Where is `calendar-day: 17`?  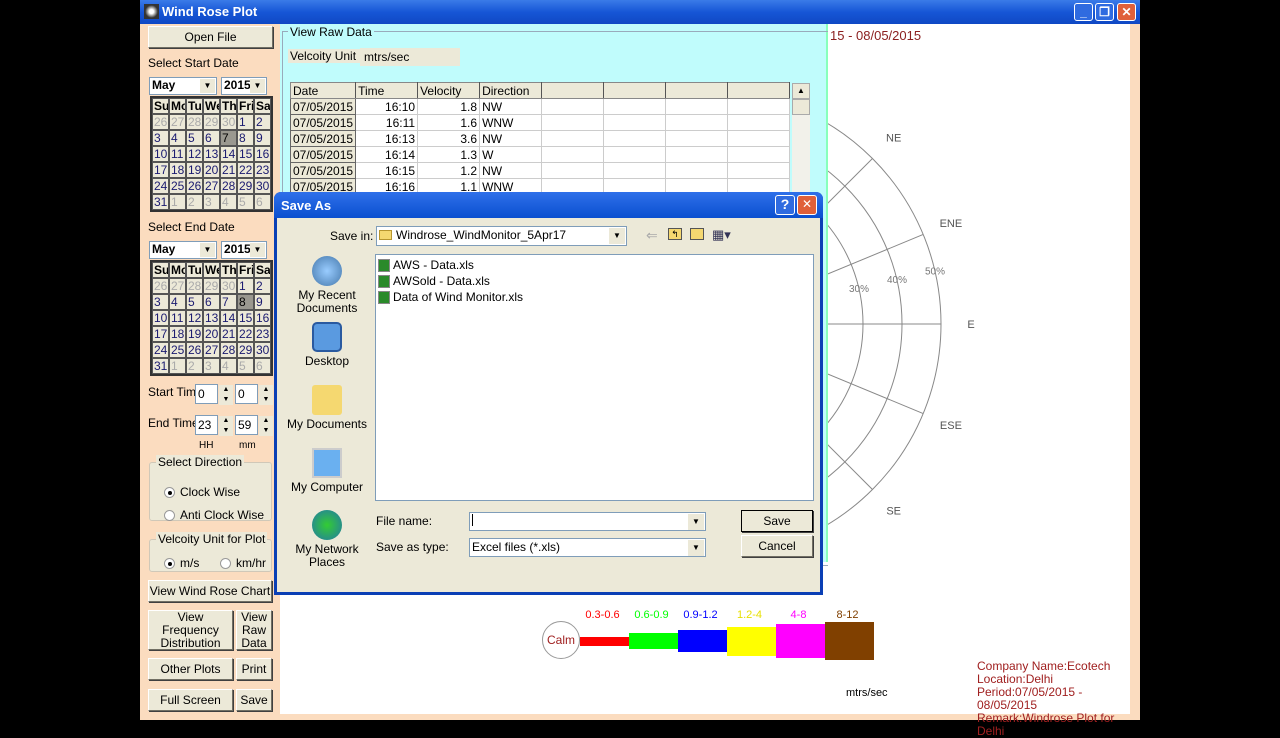
calendar-day: 17 is located at coordinates (160, 334).